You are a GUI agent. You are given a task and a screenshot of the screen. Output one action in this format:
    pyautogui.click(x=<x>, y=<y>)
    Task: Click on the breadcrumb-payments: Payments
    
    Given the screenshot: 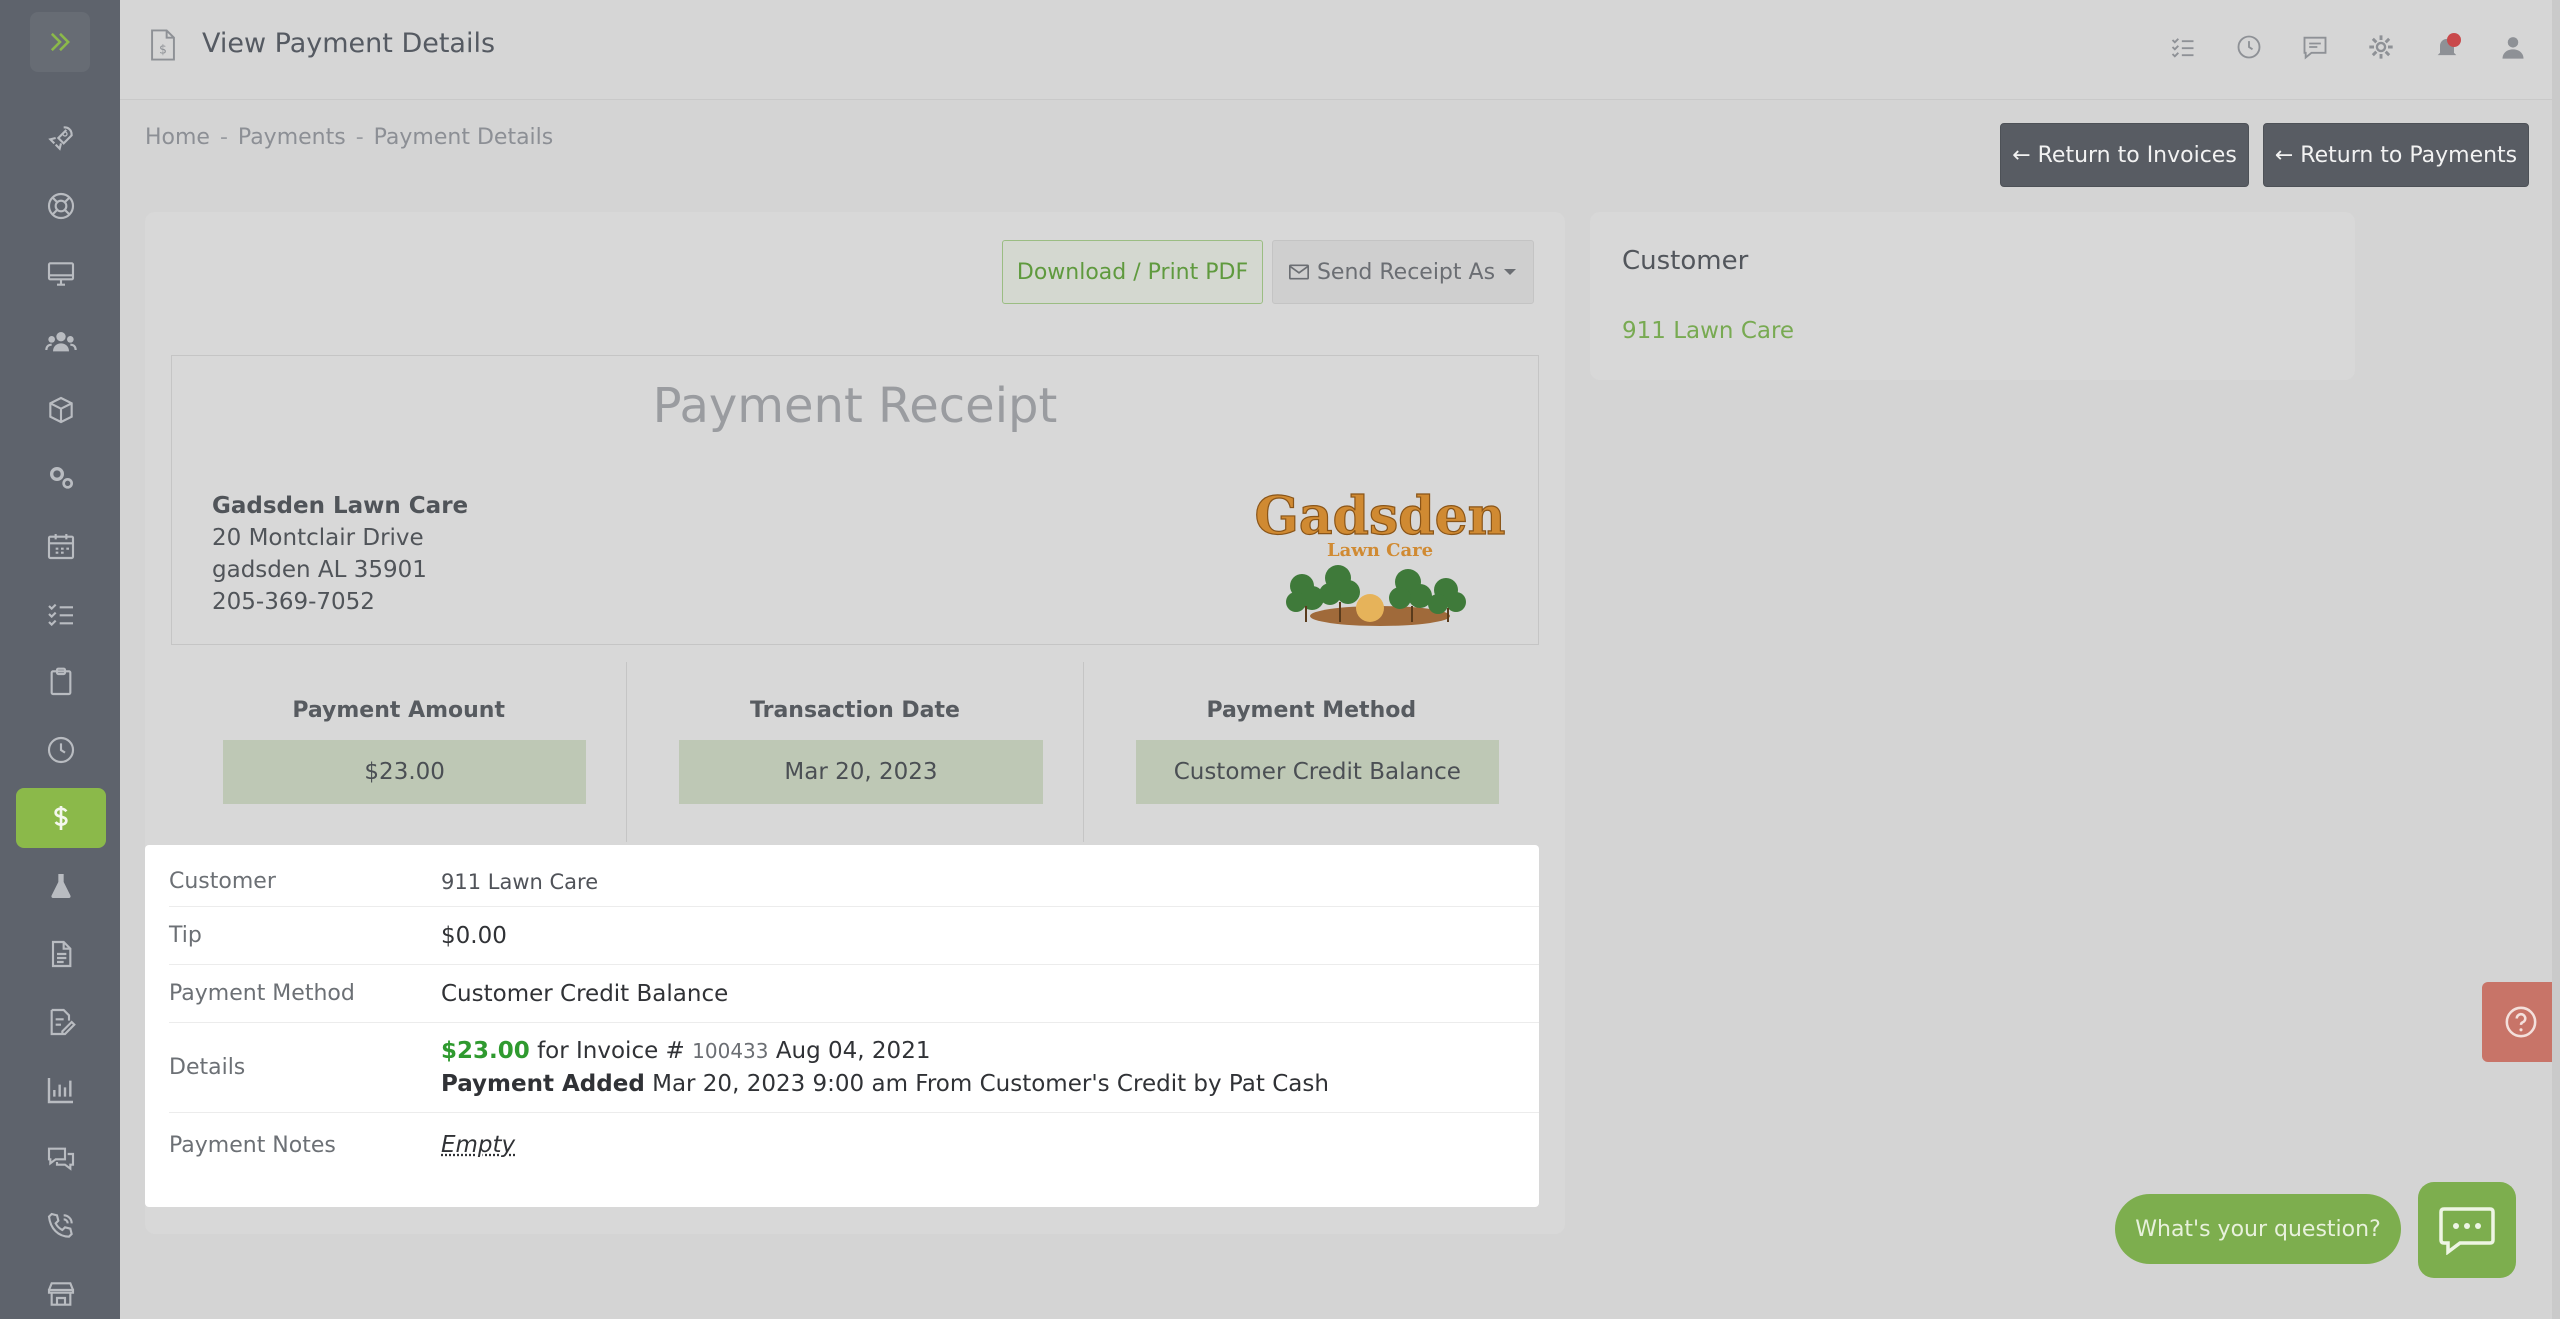 What is the action you would take?
    pyautogui.click(x=292, y=137)
    